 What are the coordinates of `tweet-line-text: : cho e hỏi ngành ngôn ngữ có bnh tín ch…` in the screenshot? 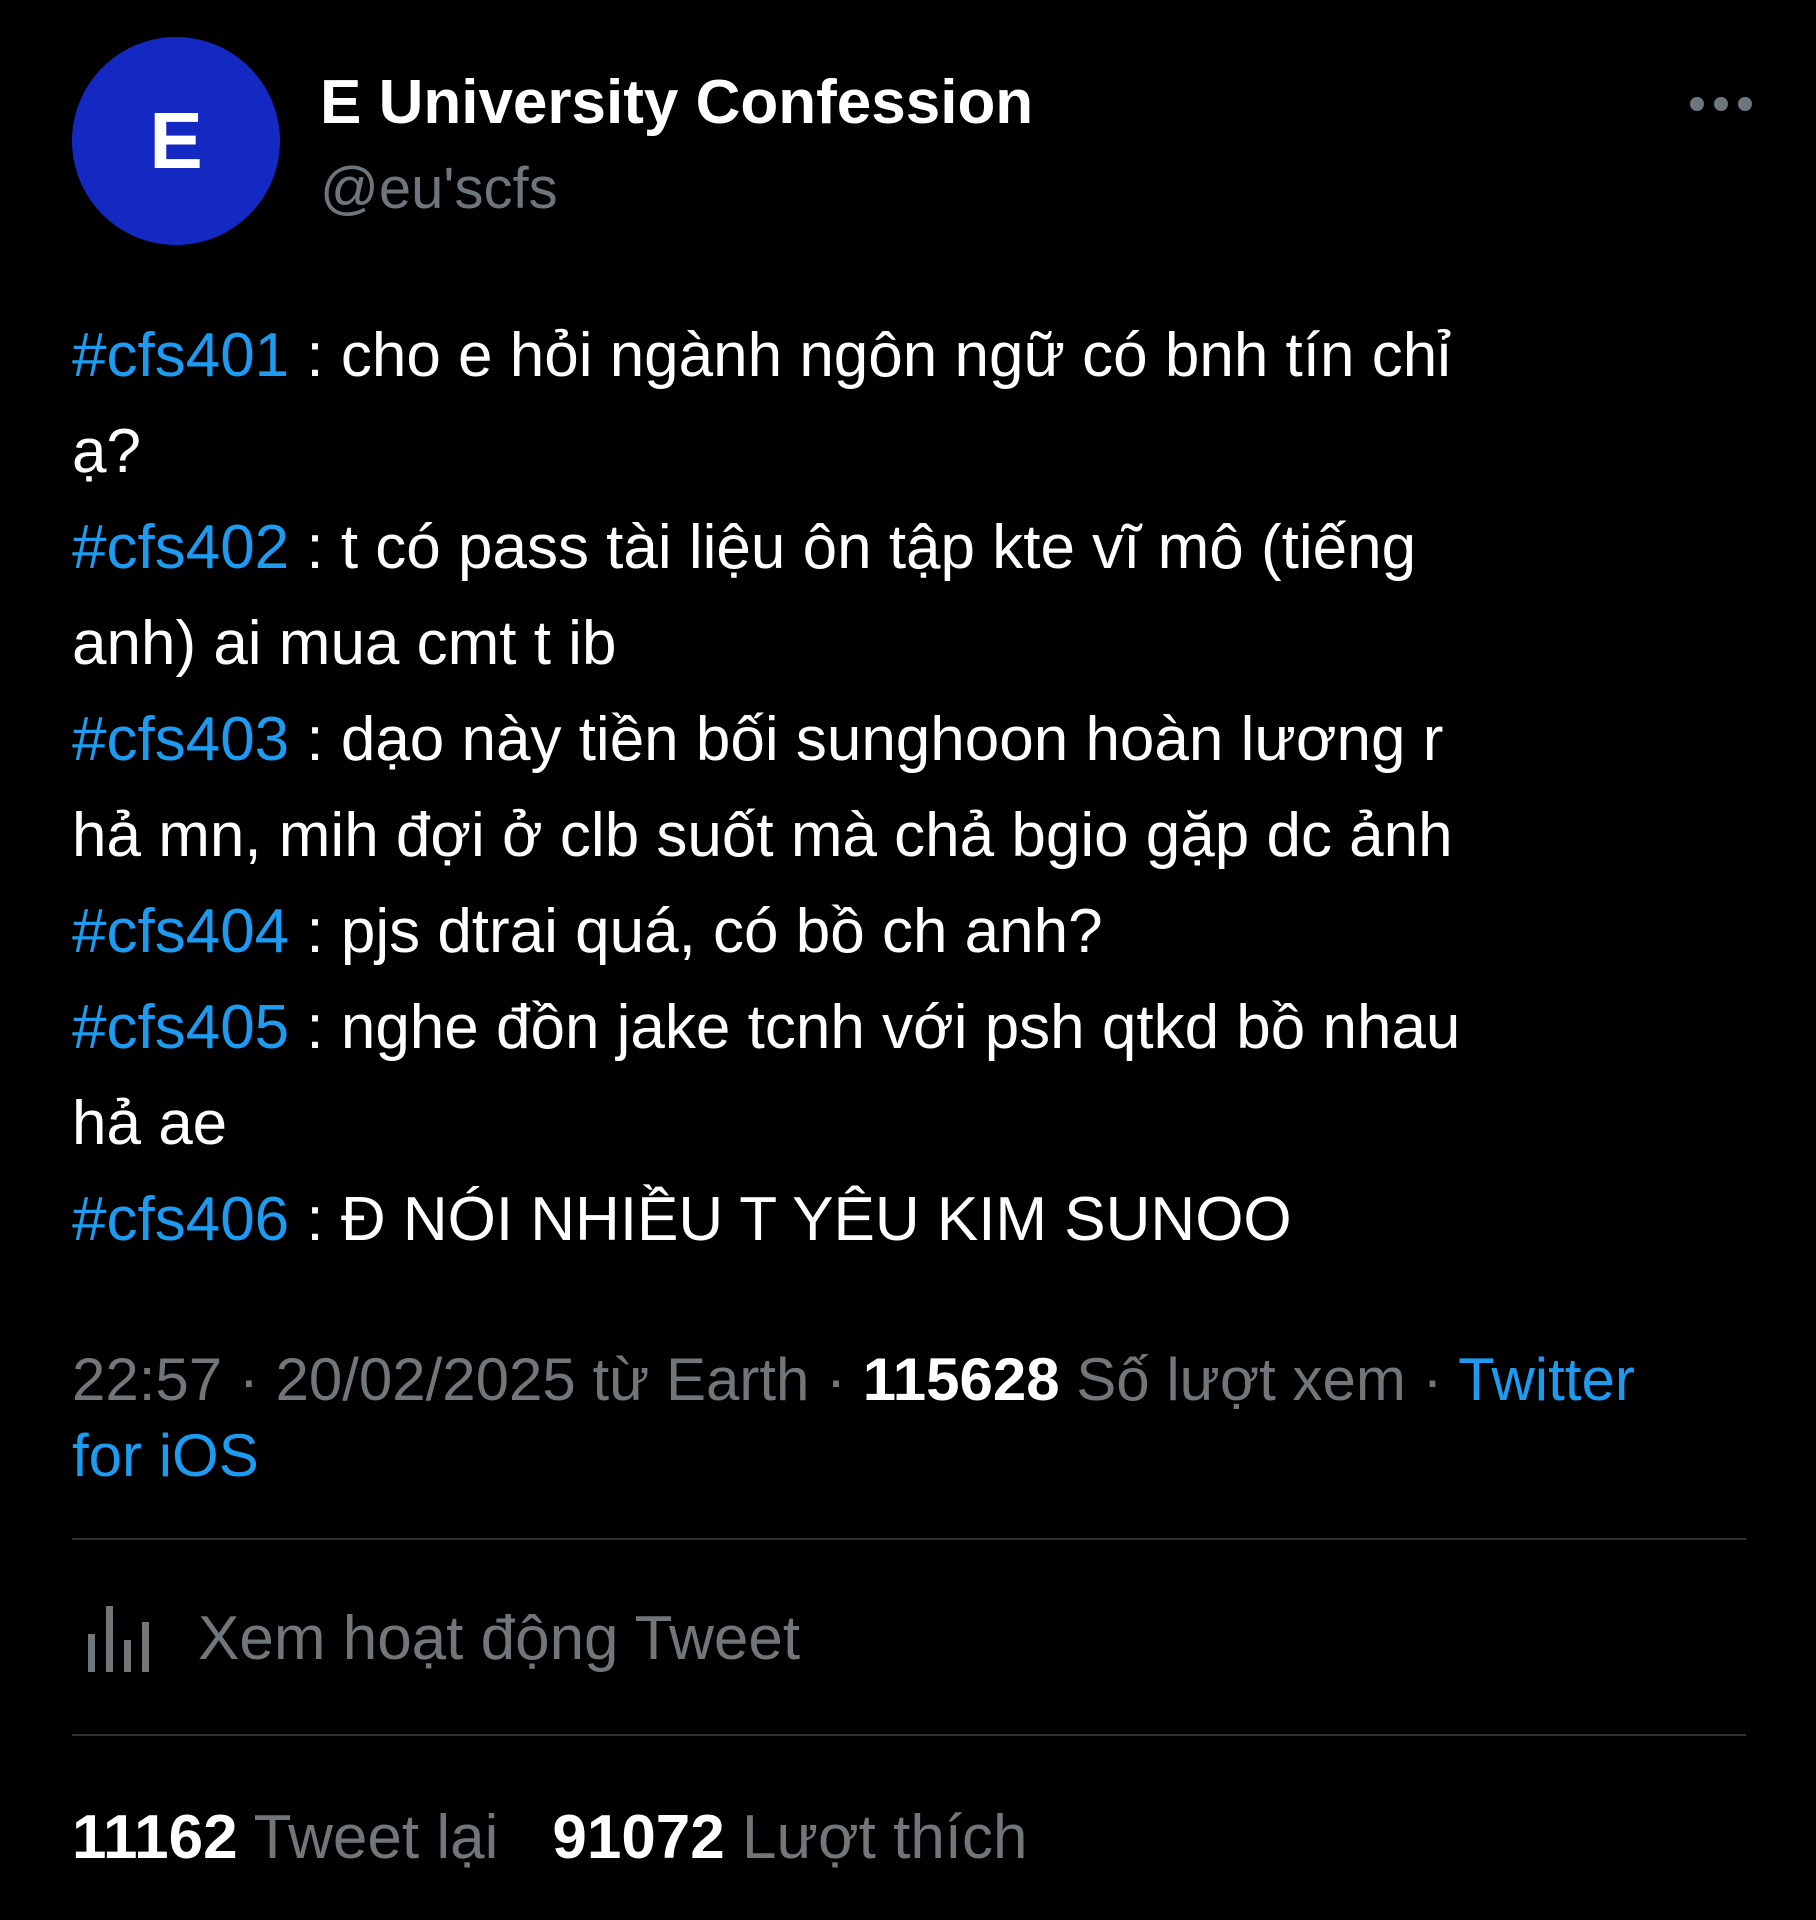 It's located at (870, 355).